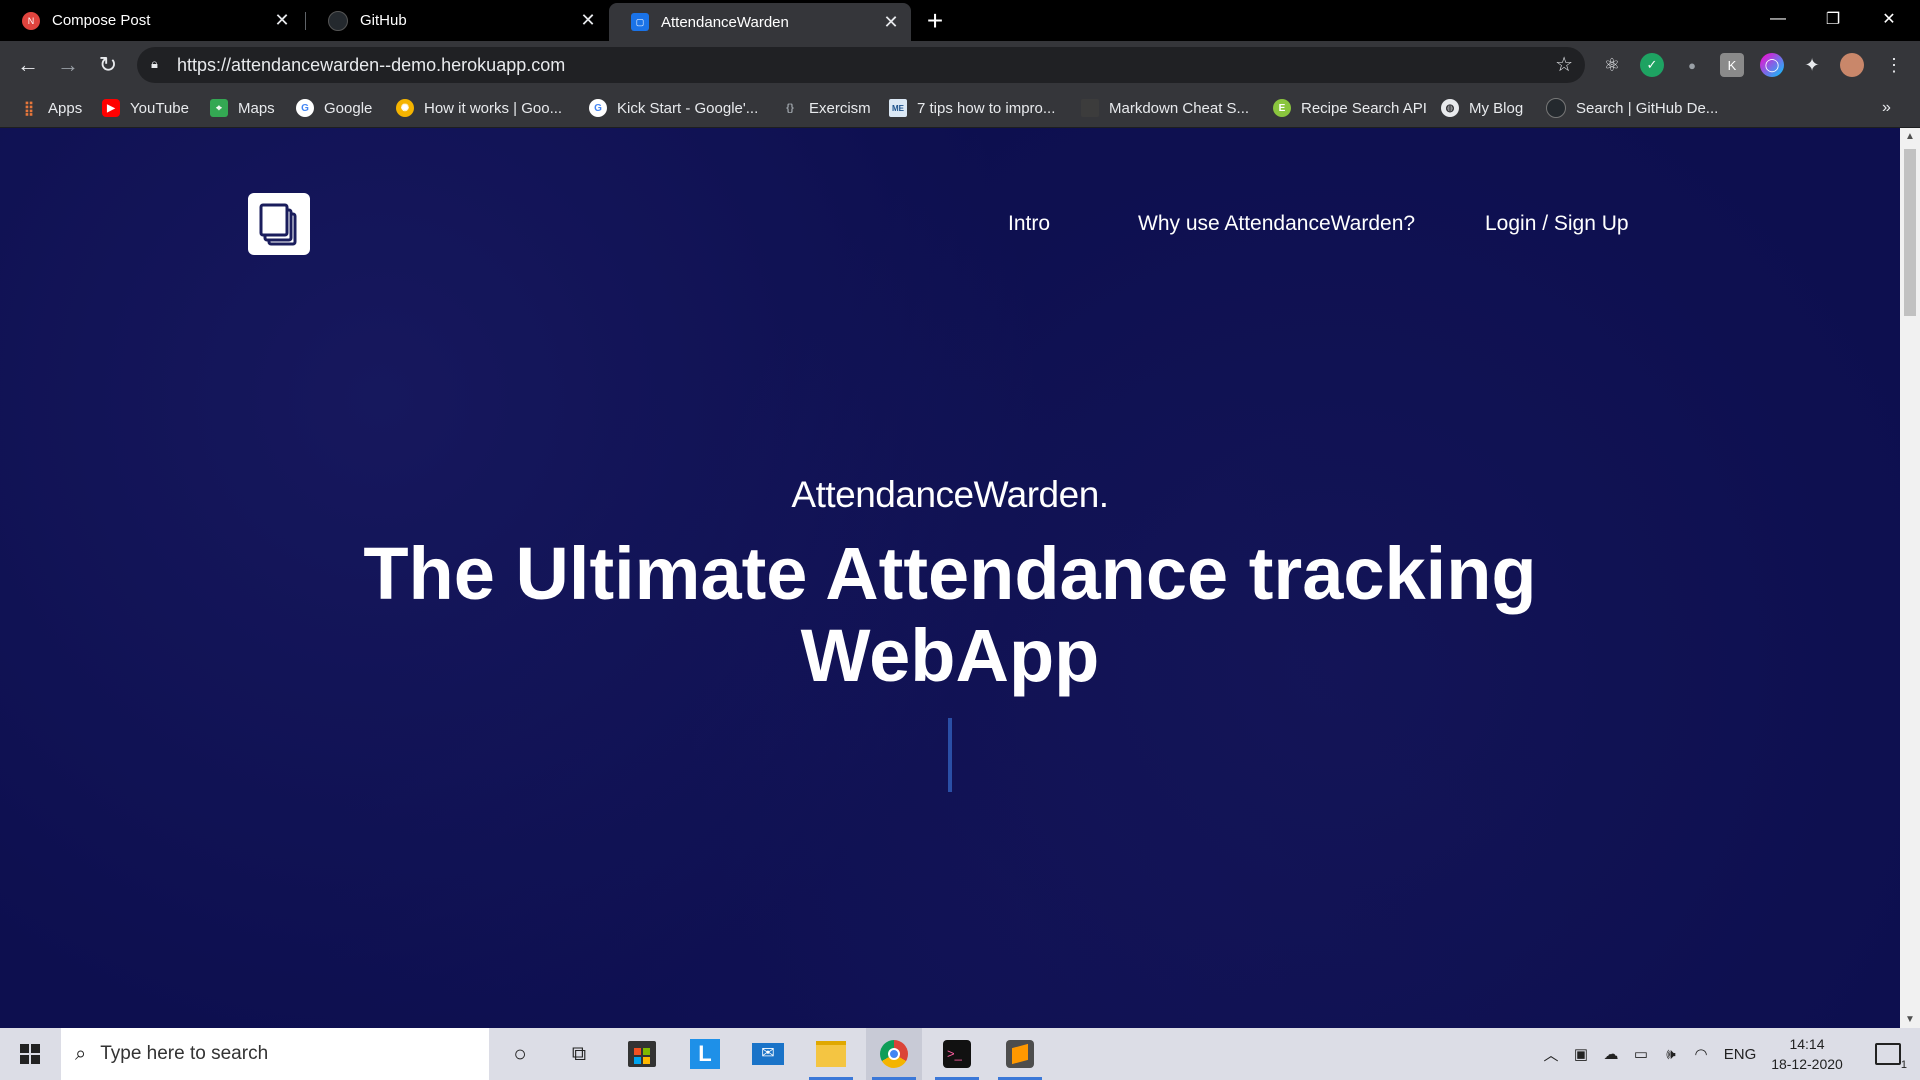  I want to click on color-picker-extension-icon: ◯, so click(1772, 65).